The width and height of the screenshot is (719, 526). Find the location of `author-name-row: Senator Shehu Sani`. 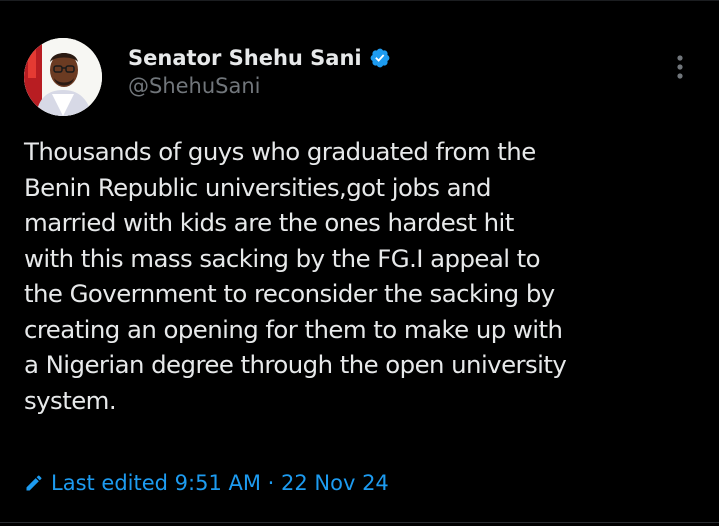

author-name-row: Senator Shehu Sani is located at coordinates (259, 58).